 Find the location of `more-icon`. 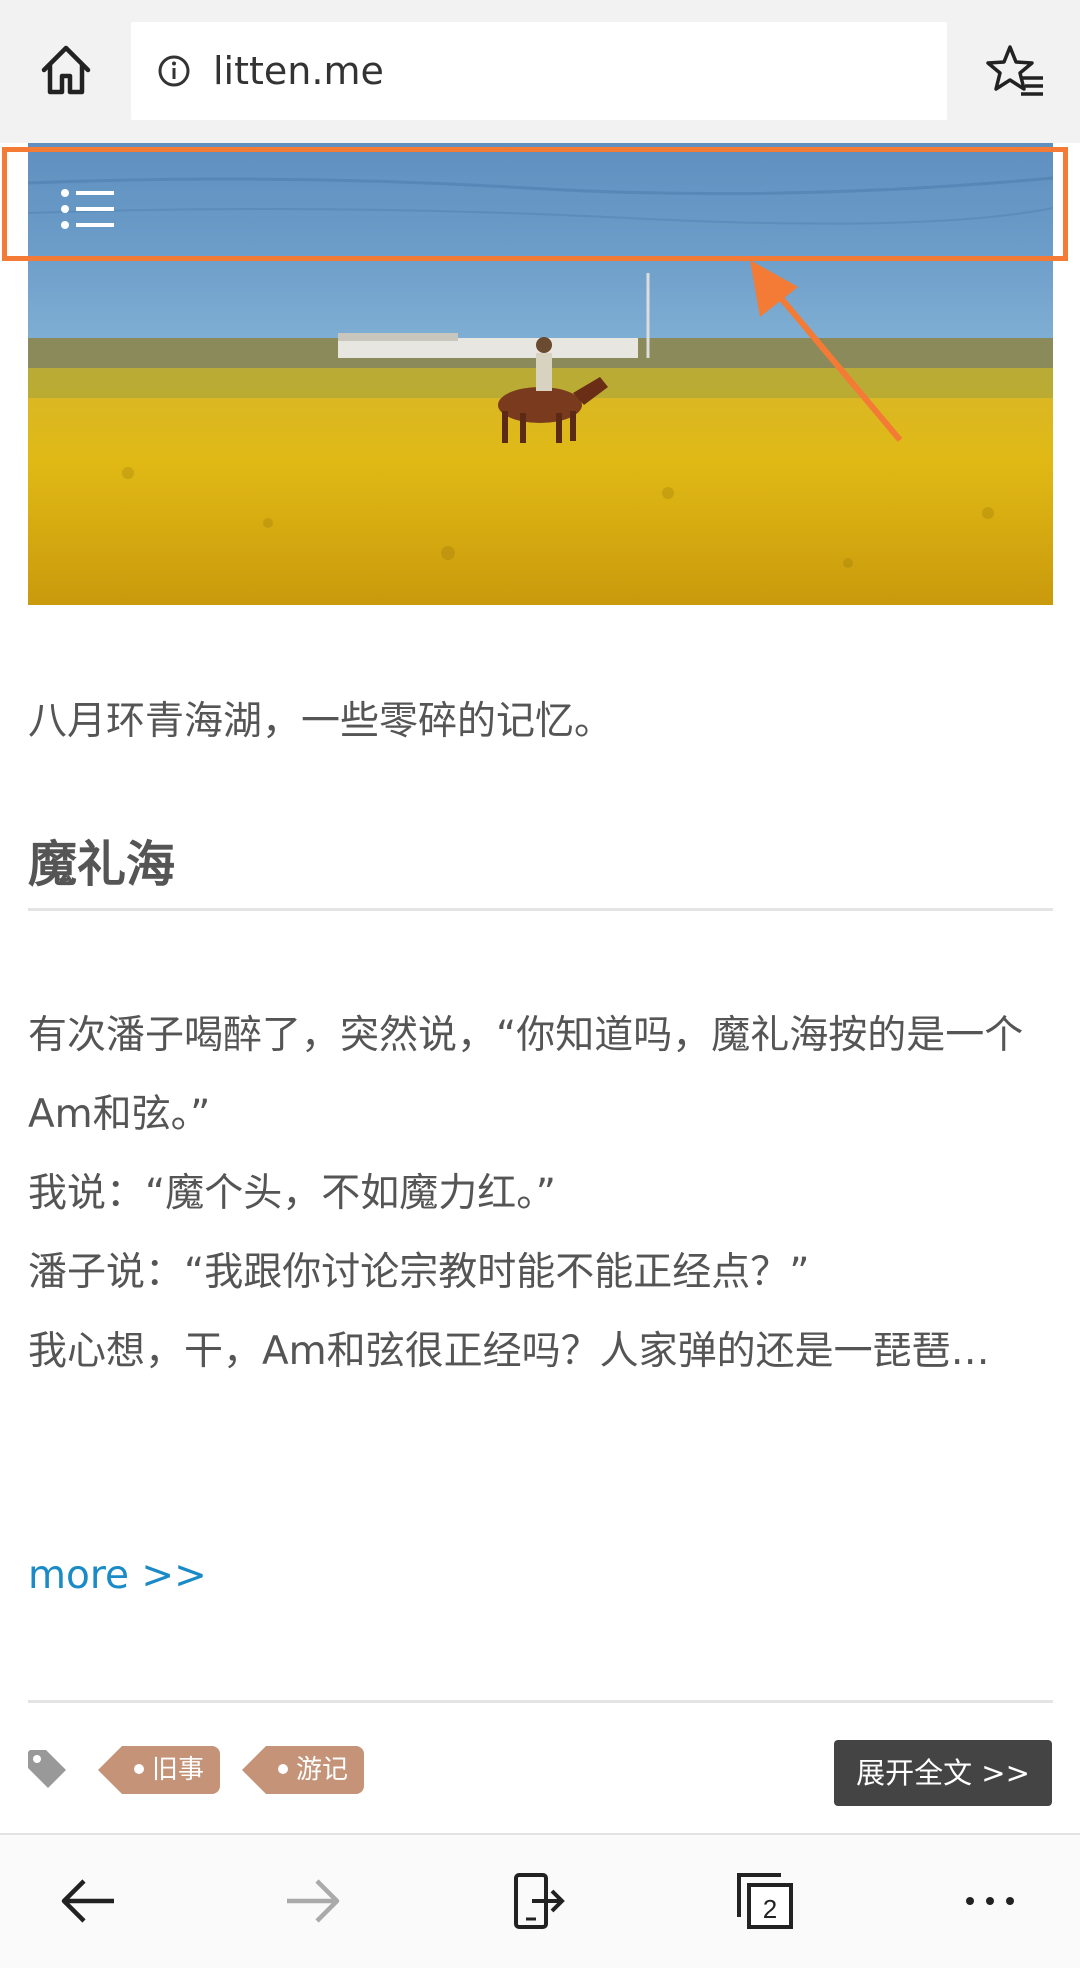

more-icon is located at coordinates (990, 1901).